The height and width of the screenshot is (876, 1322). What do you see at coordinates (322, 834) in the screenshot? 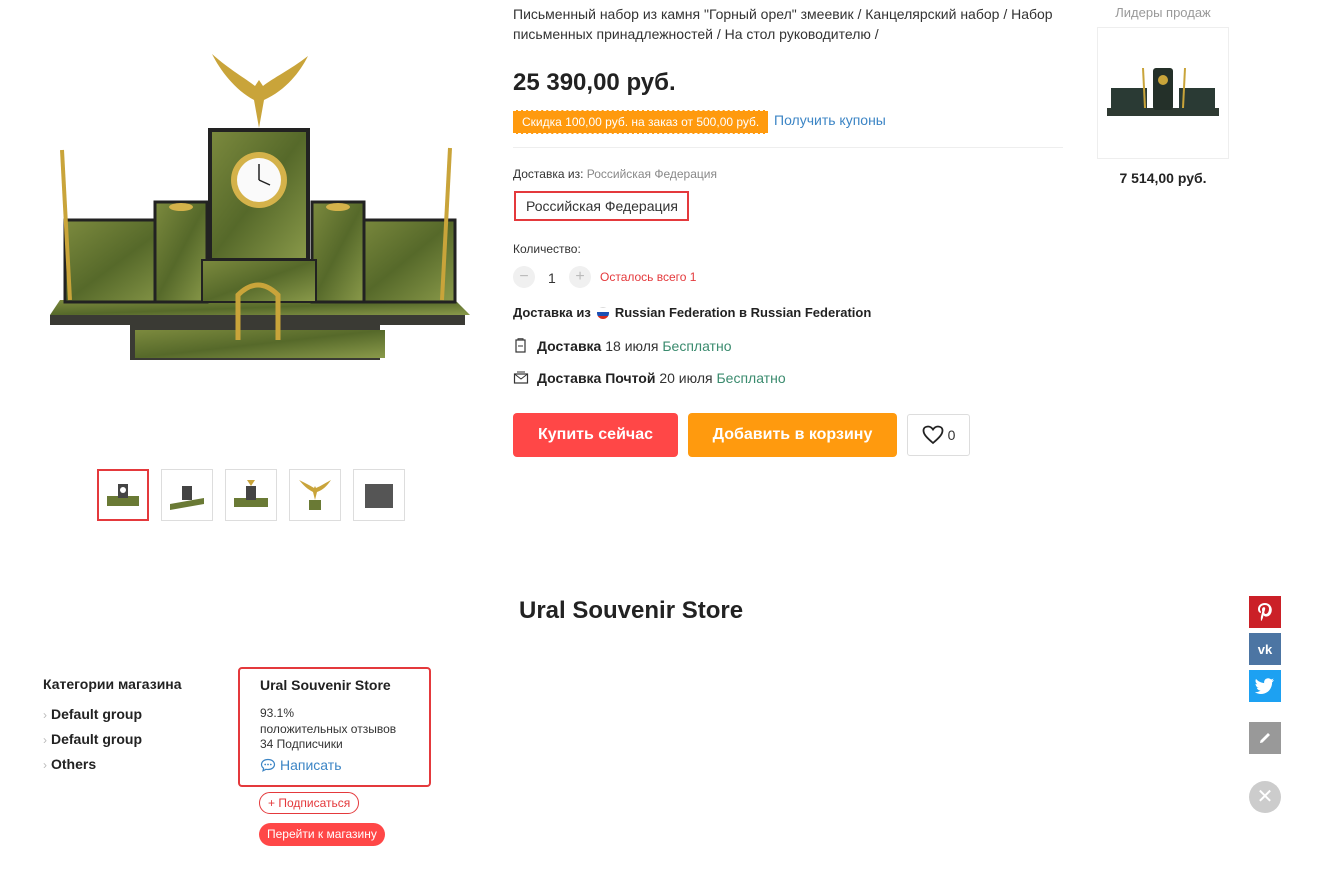
I see `go-to-store-button: Перейти к магазину` at bounding box center [322, 834].